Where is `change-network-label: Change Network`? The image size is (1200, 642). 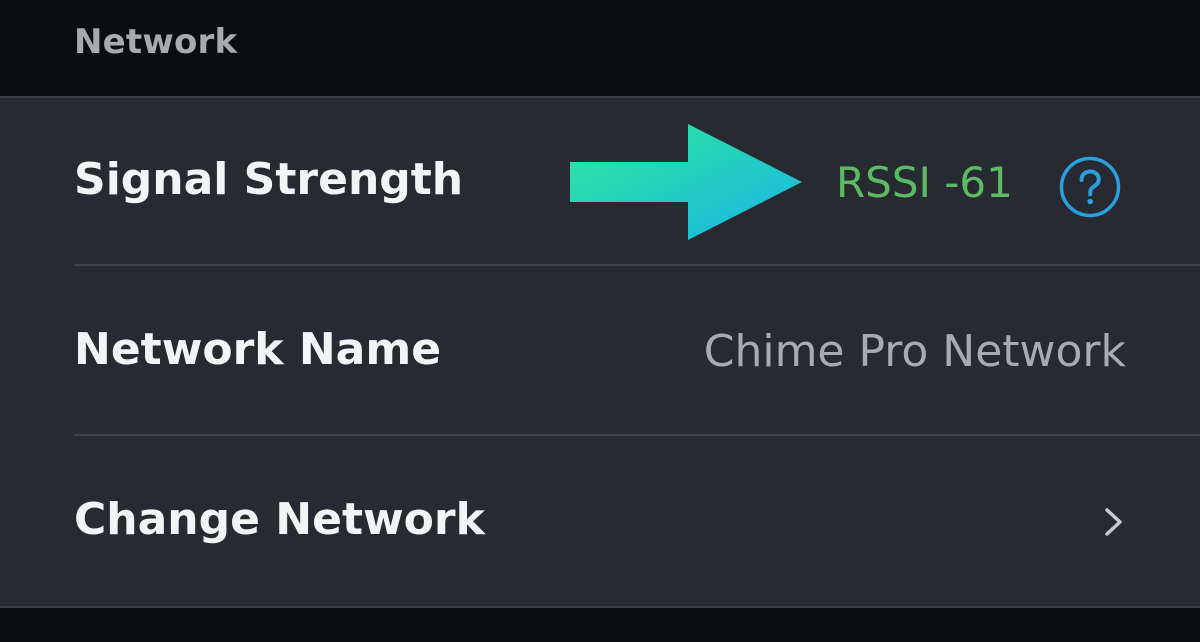 change-network-label: Change Network is located at coordinates (279, 519).